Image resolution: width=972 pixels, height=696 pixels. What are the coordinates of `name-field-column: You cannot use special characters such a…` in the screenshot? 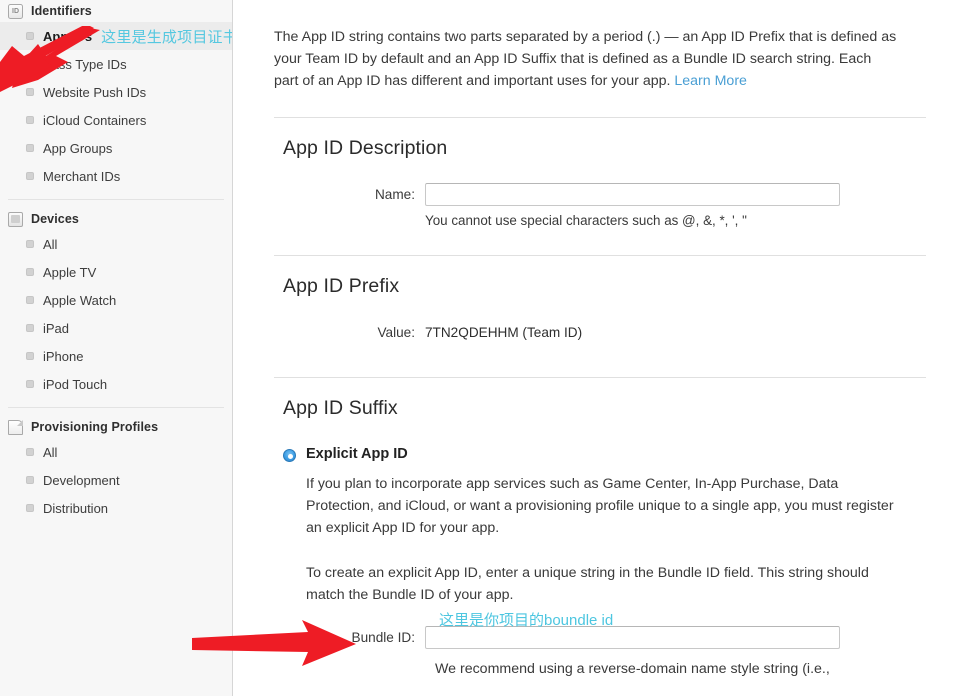 It's located at (675, 206).